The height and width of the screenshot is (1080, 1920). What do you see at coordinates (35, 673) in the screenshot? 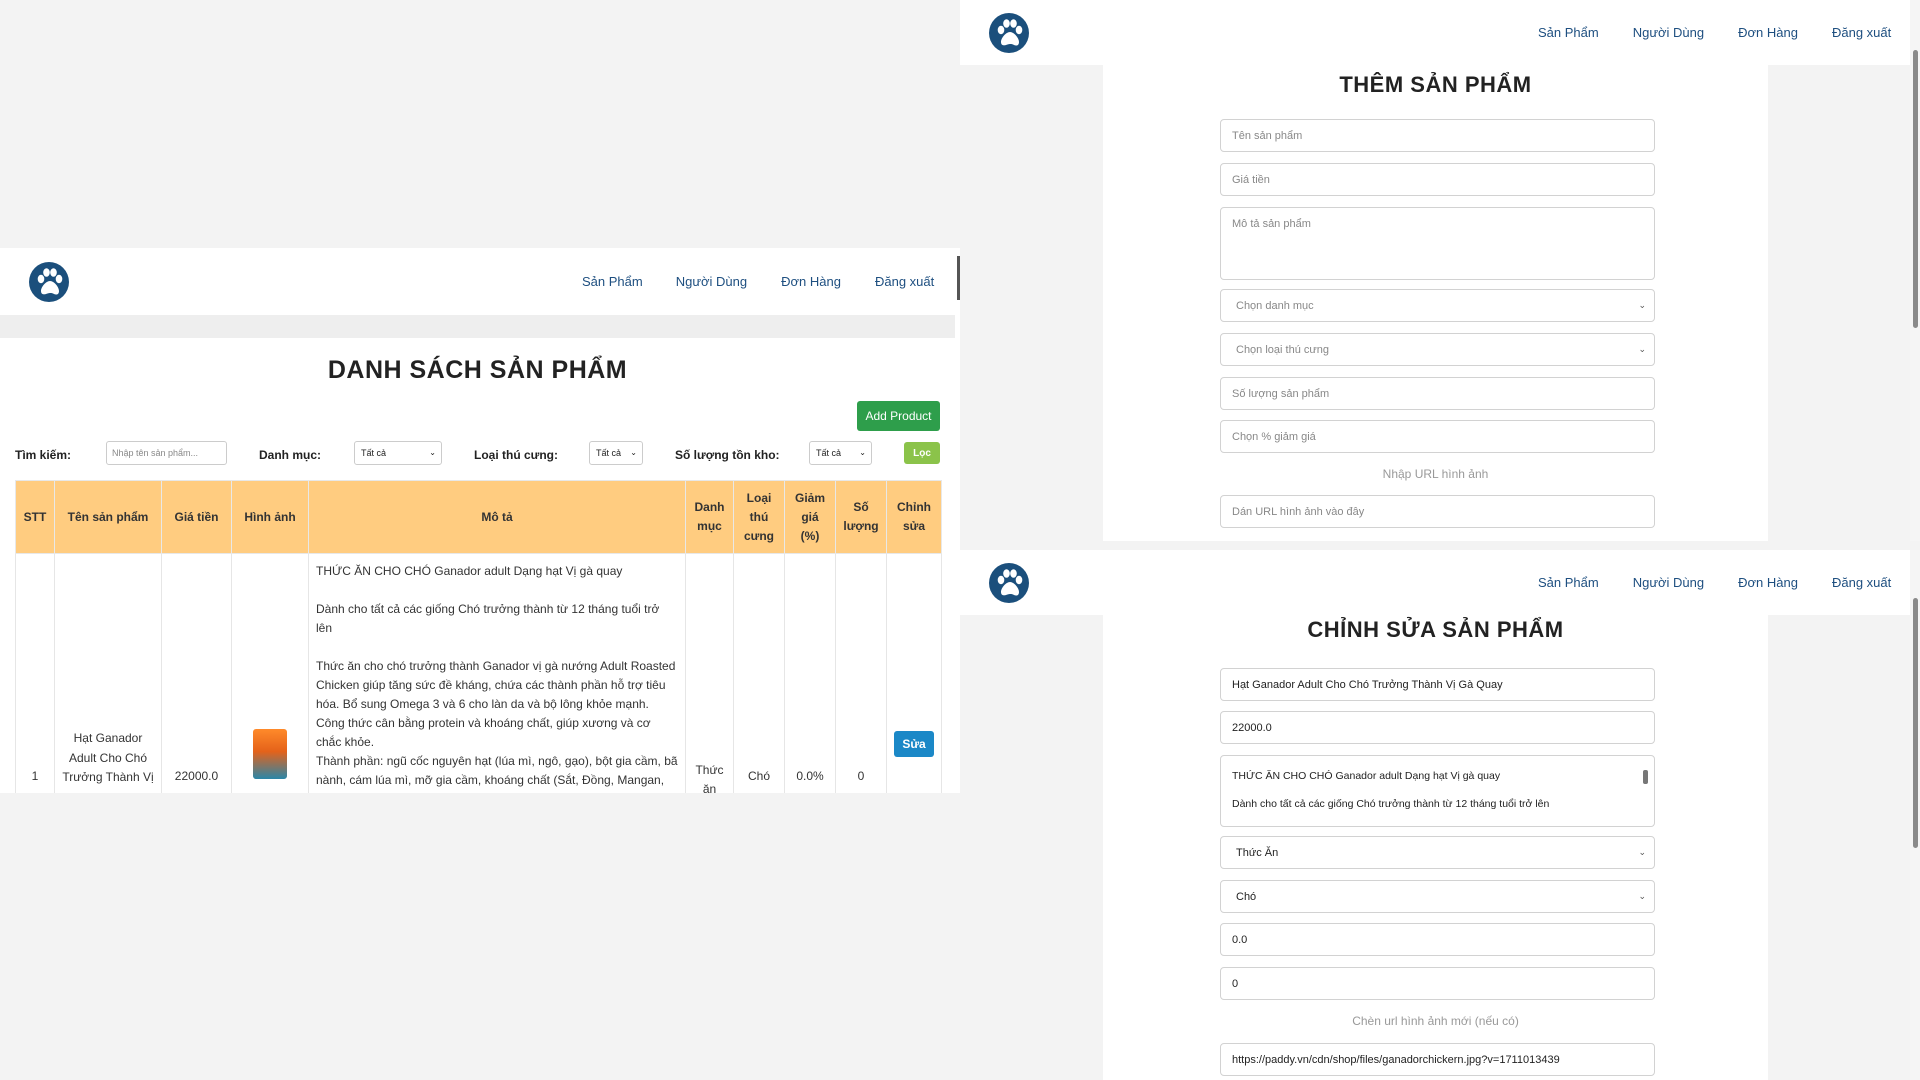
I see `cell-stt: 1` at bounding box center [35, 673].